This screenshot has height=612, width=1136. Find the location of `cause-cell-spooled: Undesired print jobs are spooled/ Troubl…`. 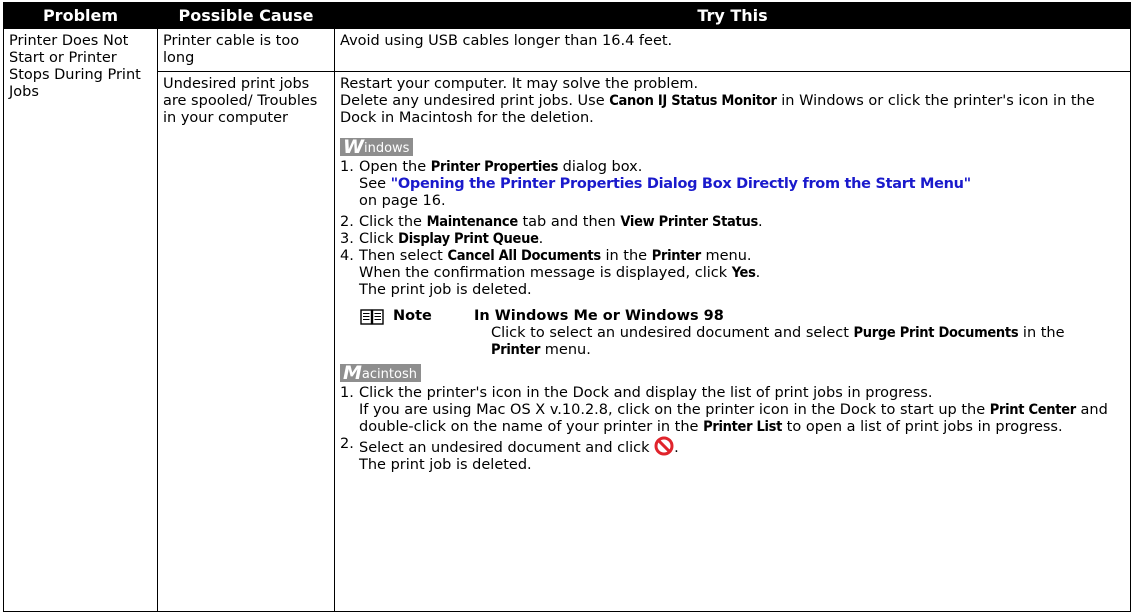

cause-cell-spooled: Undesired print jobs are spooled/ Troubl… is located at coordinates (246, 341).